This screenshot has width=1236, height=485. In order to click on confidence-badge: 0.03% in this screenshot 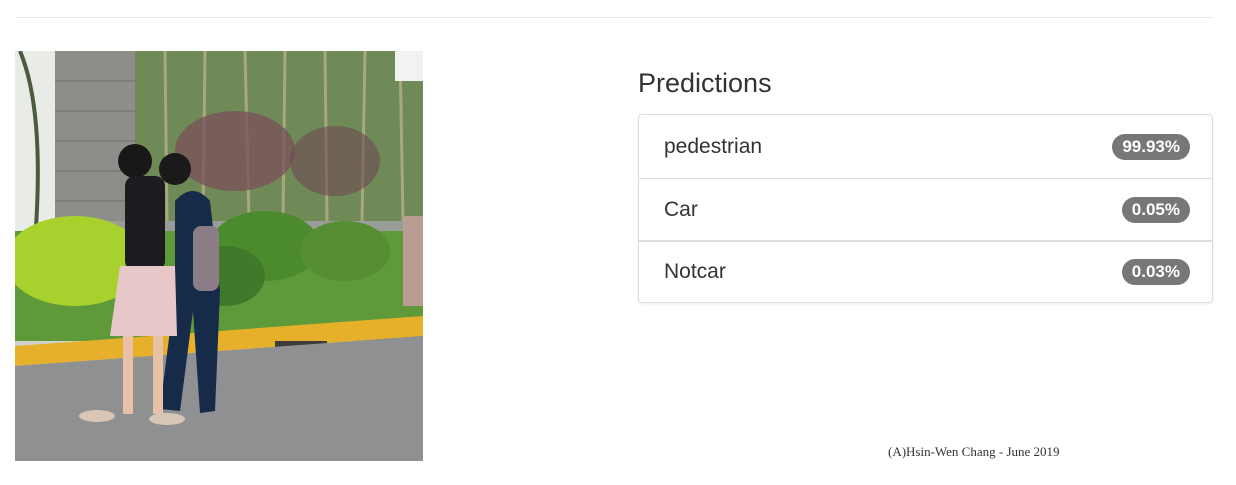, I will do `click(1155, 272)`.